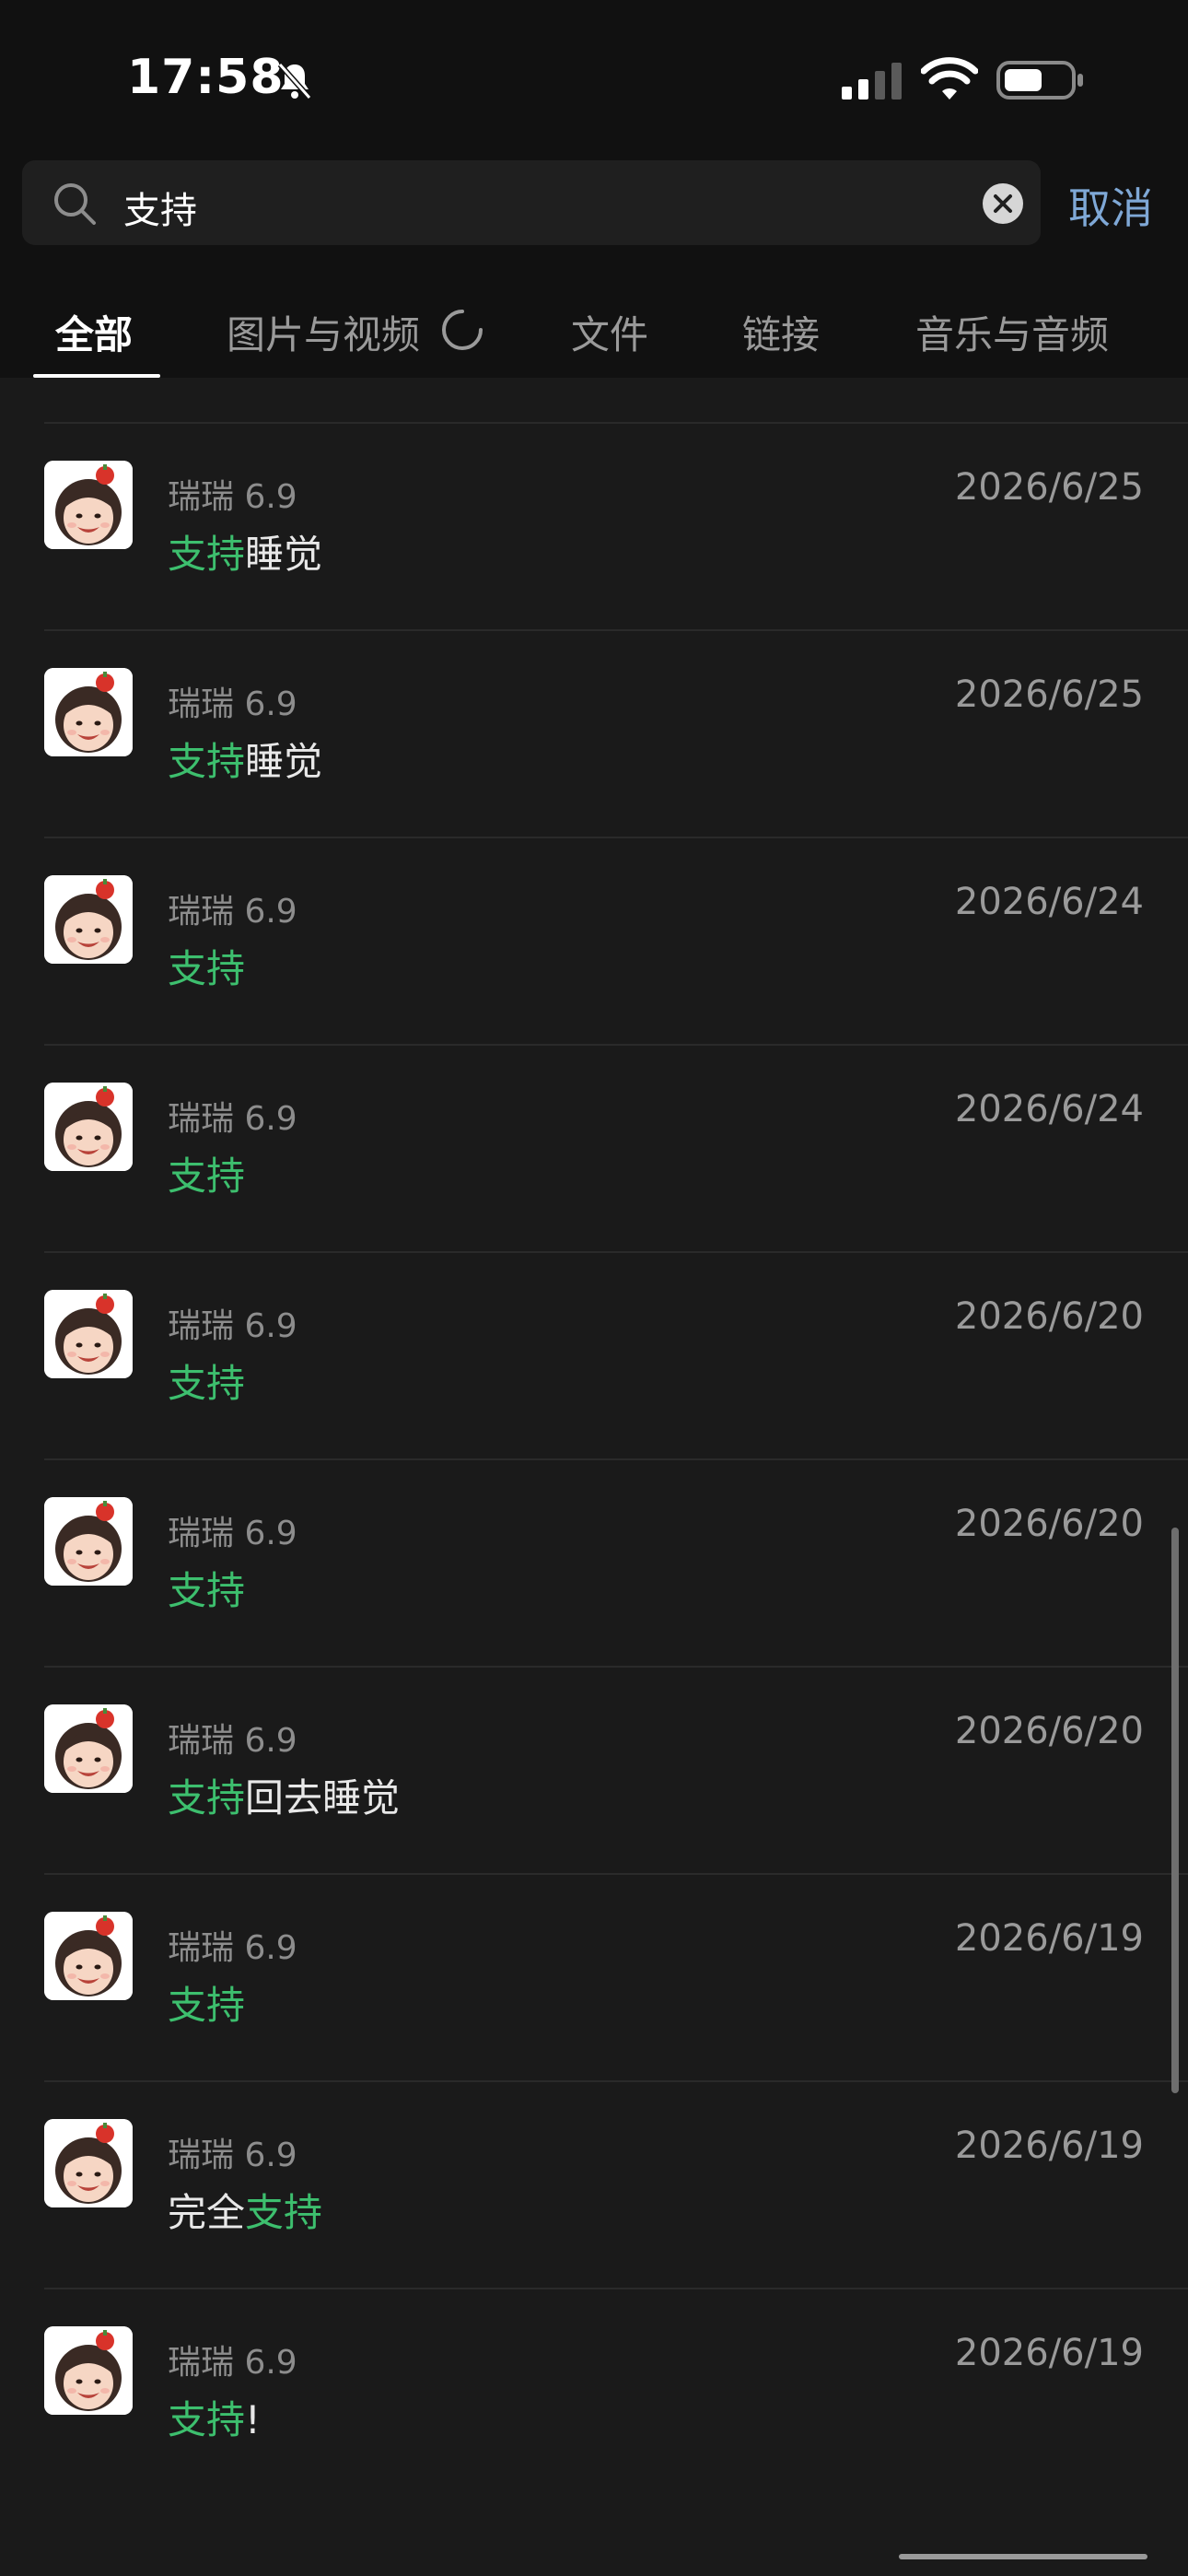 The width and height of the screenshot is (1188, 2576). I want to click on tab-all: 全部, so click(94, 332).